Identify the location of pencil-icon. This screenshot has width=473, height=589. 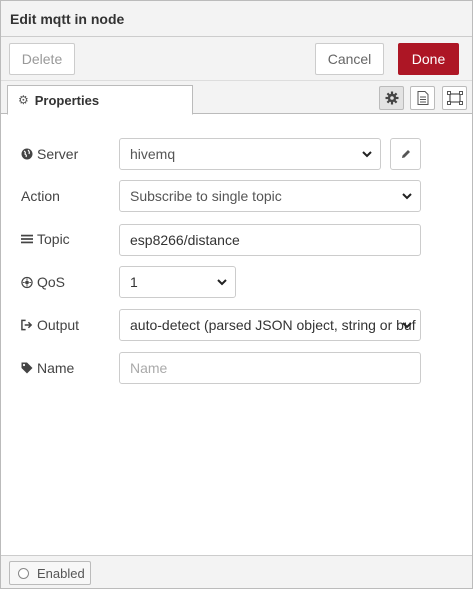
(405, 154).